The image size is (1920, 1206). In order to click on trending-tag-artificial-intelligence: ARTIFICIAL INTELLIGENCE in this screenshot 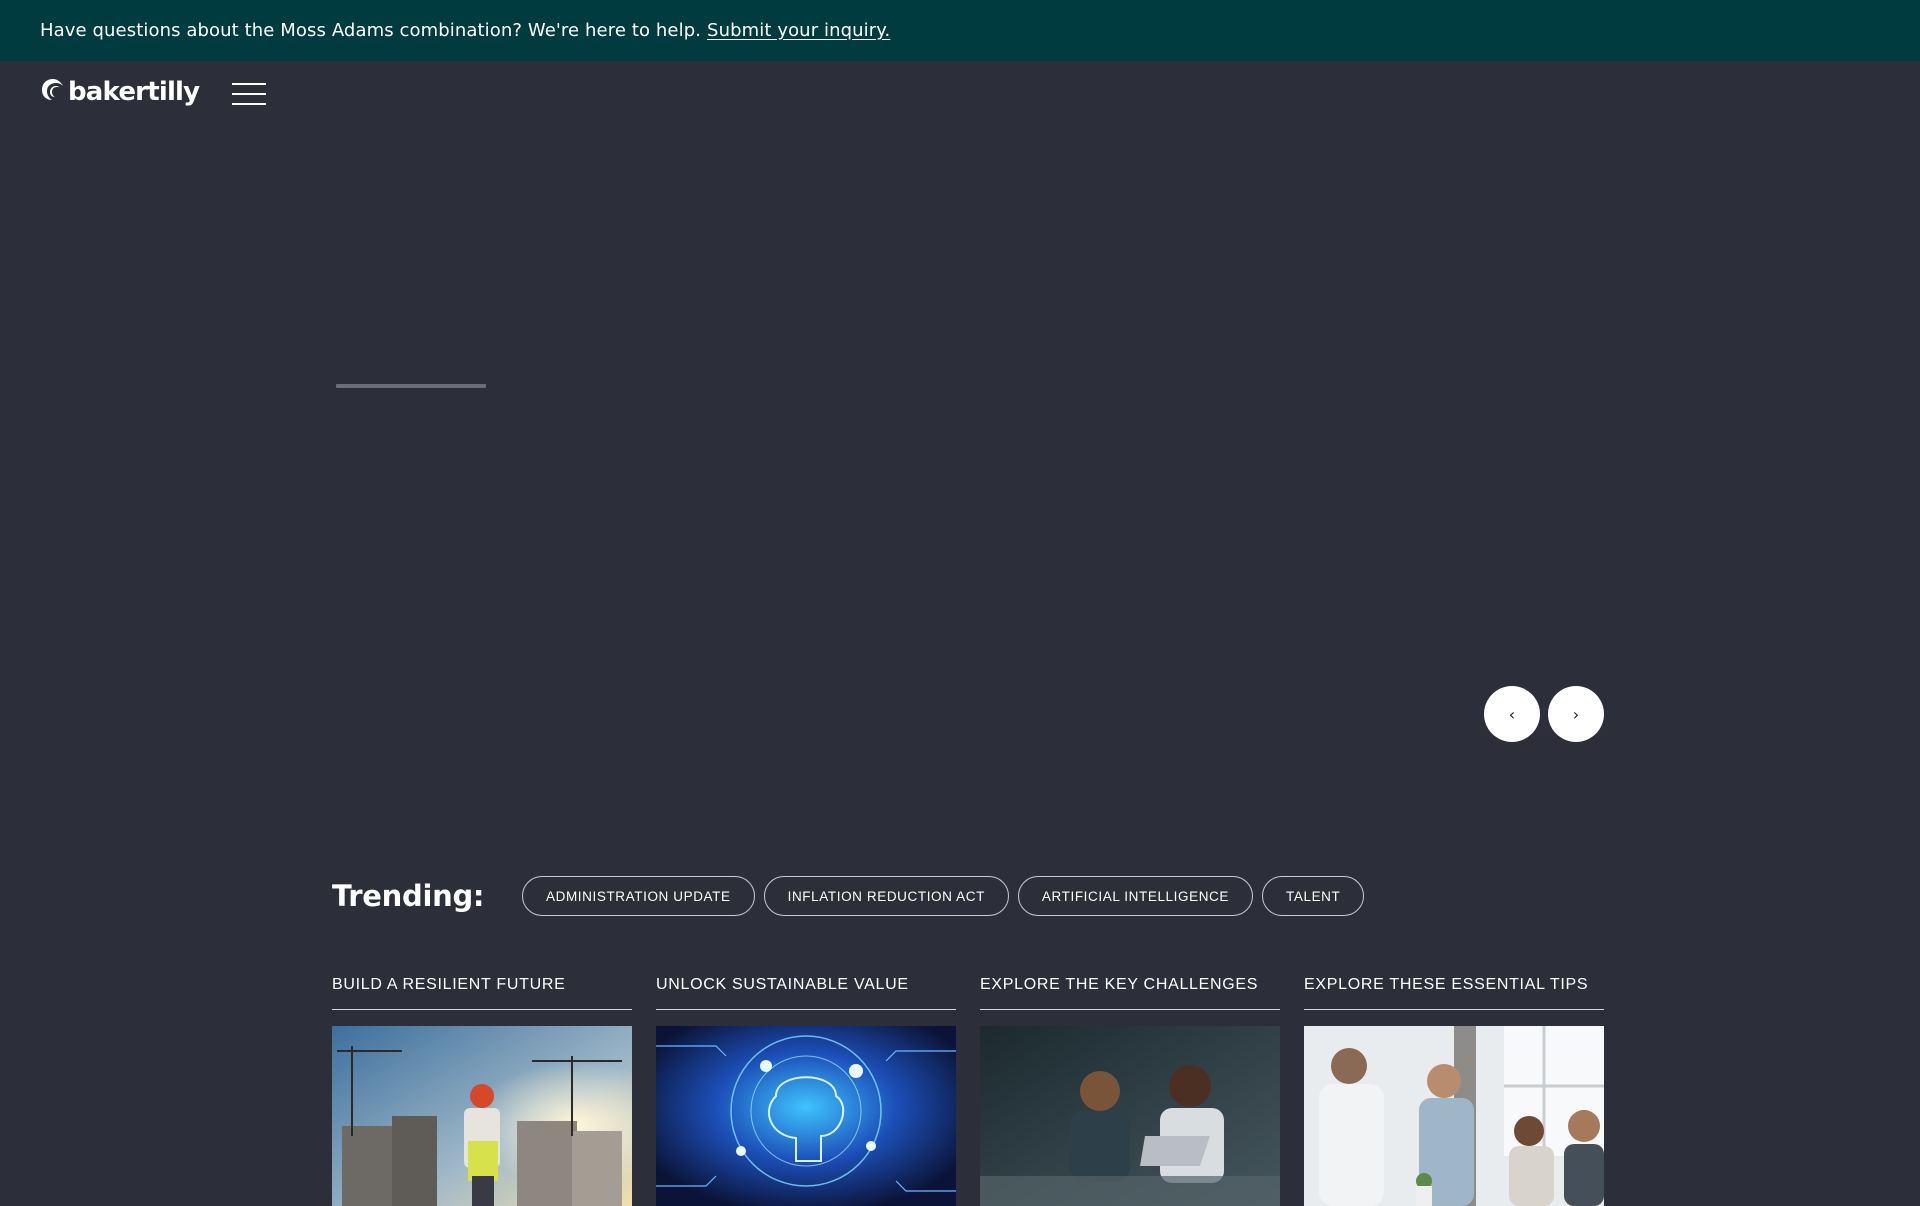, I will do `click(1135, 896)`.